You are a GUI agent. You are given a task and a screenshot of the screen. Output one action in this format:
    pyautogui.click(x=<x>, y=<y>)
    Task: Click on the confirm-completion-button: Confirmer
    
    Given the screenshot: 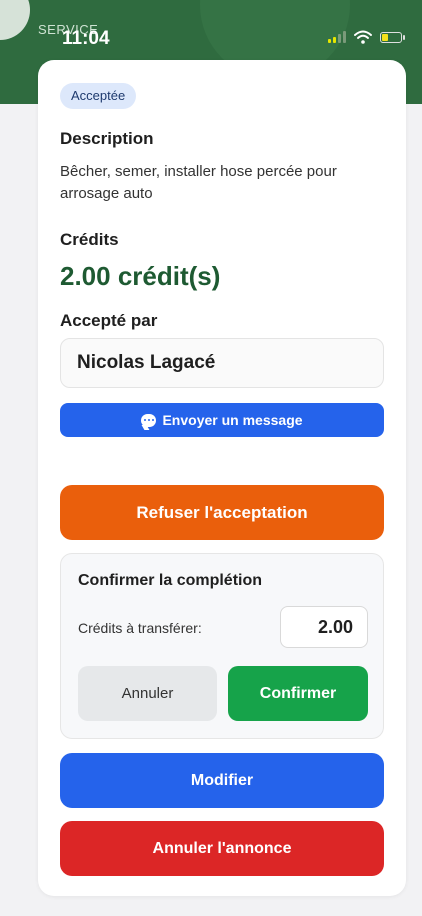 What is the action you would take?
    pyautogui.click(x=298, y=693)
    